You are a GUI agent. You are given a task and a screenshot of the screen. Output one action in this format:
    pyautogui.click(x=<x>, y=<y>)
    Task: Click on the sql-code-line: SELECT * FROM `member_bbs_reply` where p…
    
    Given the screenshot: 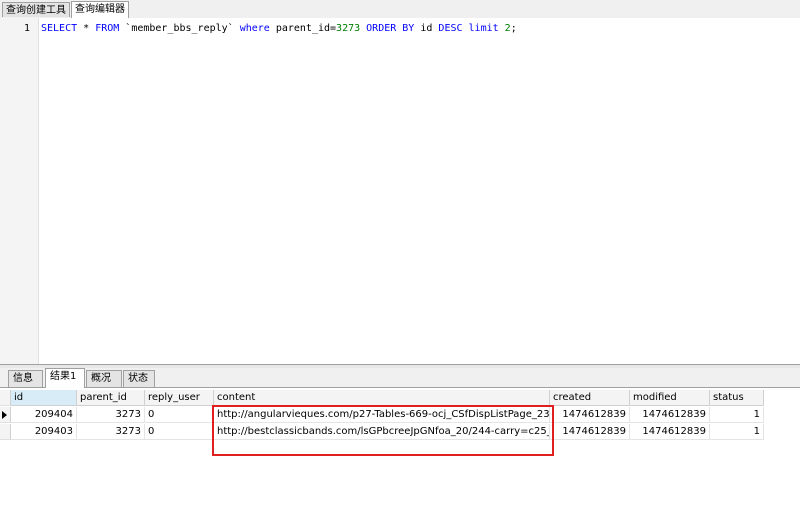 What is the action you would take?
    pyautogui.click(x=279, y=28)
    